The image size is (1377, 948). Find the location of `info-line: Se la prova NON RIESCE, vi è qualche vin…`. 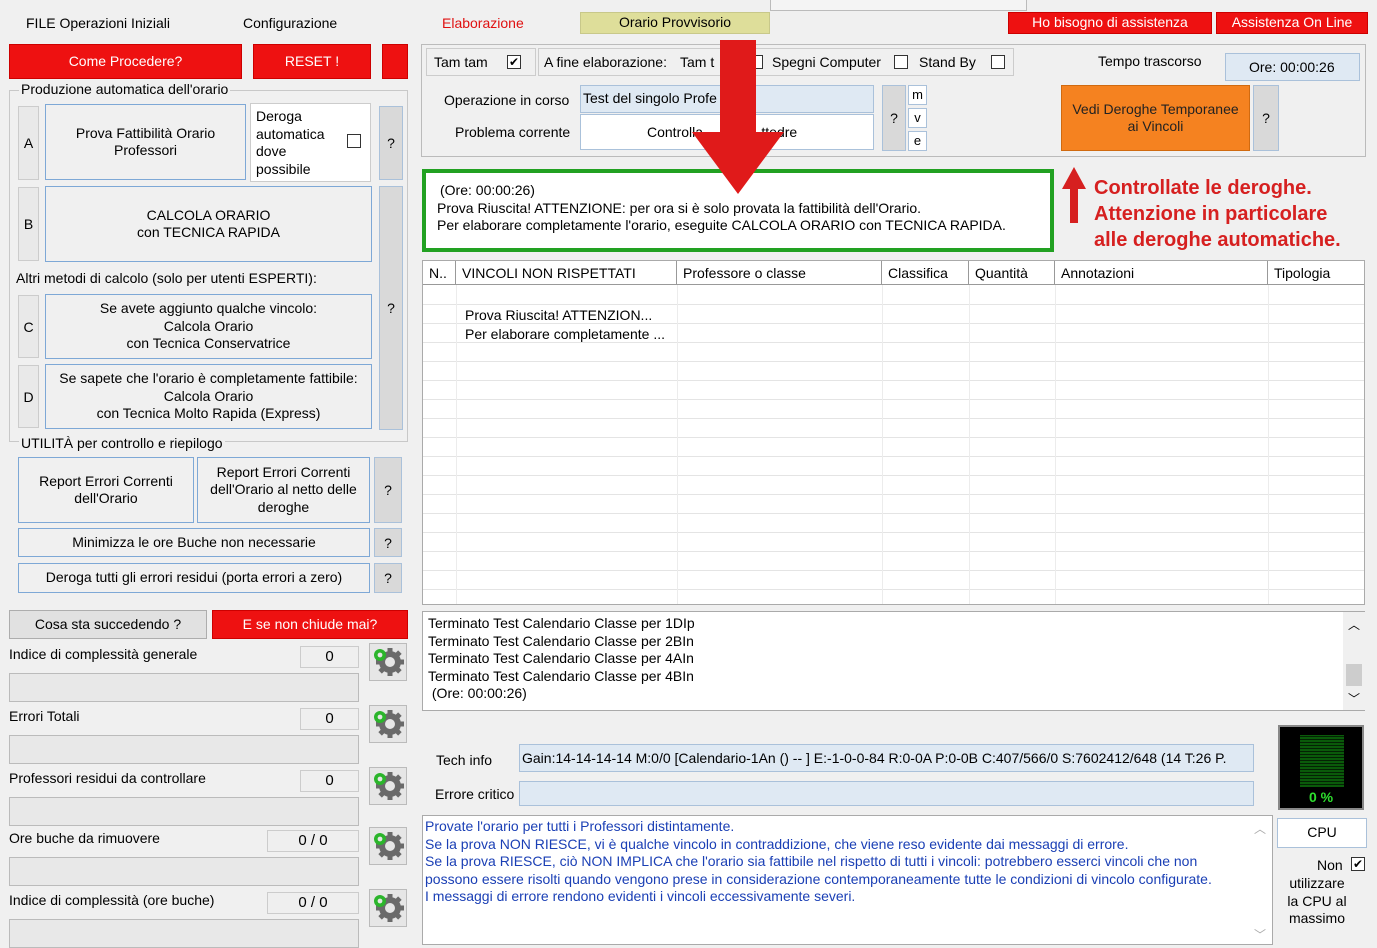

info-line: Se la prova NON RIESCE, vi è qualche vin… is located at coordinates (777, 843).